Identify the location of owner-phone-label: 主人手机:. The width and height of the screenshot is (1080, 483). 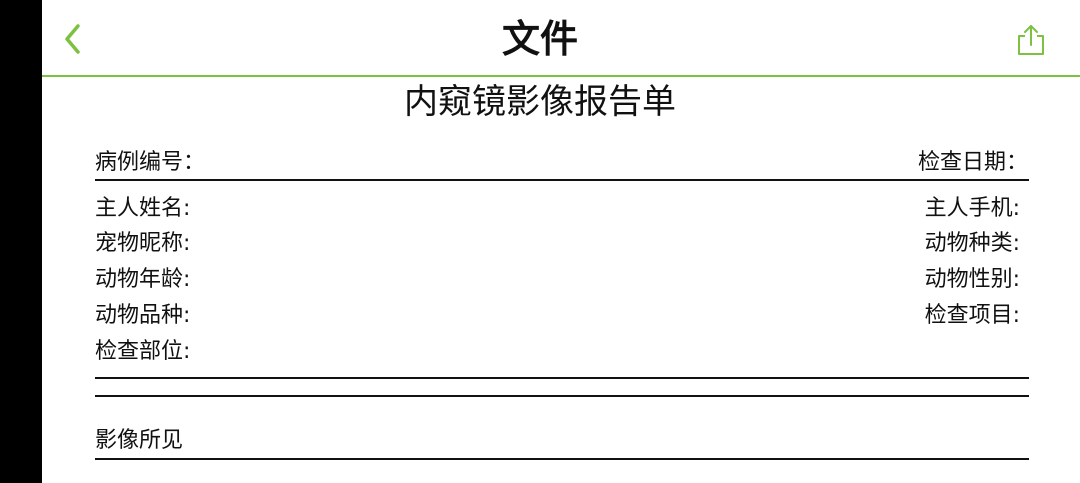
(972, 208).